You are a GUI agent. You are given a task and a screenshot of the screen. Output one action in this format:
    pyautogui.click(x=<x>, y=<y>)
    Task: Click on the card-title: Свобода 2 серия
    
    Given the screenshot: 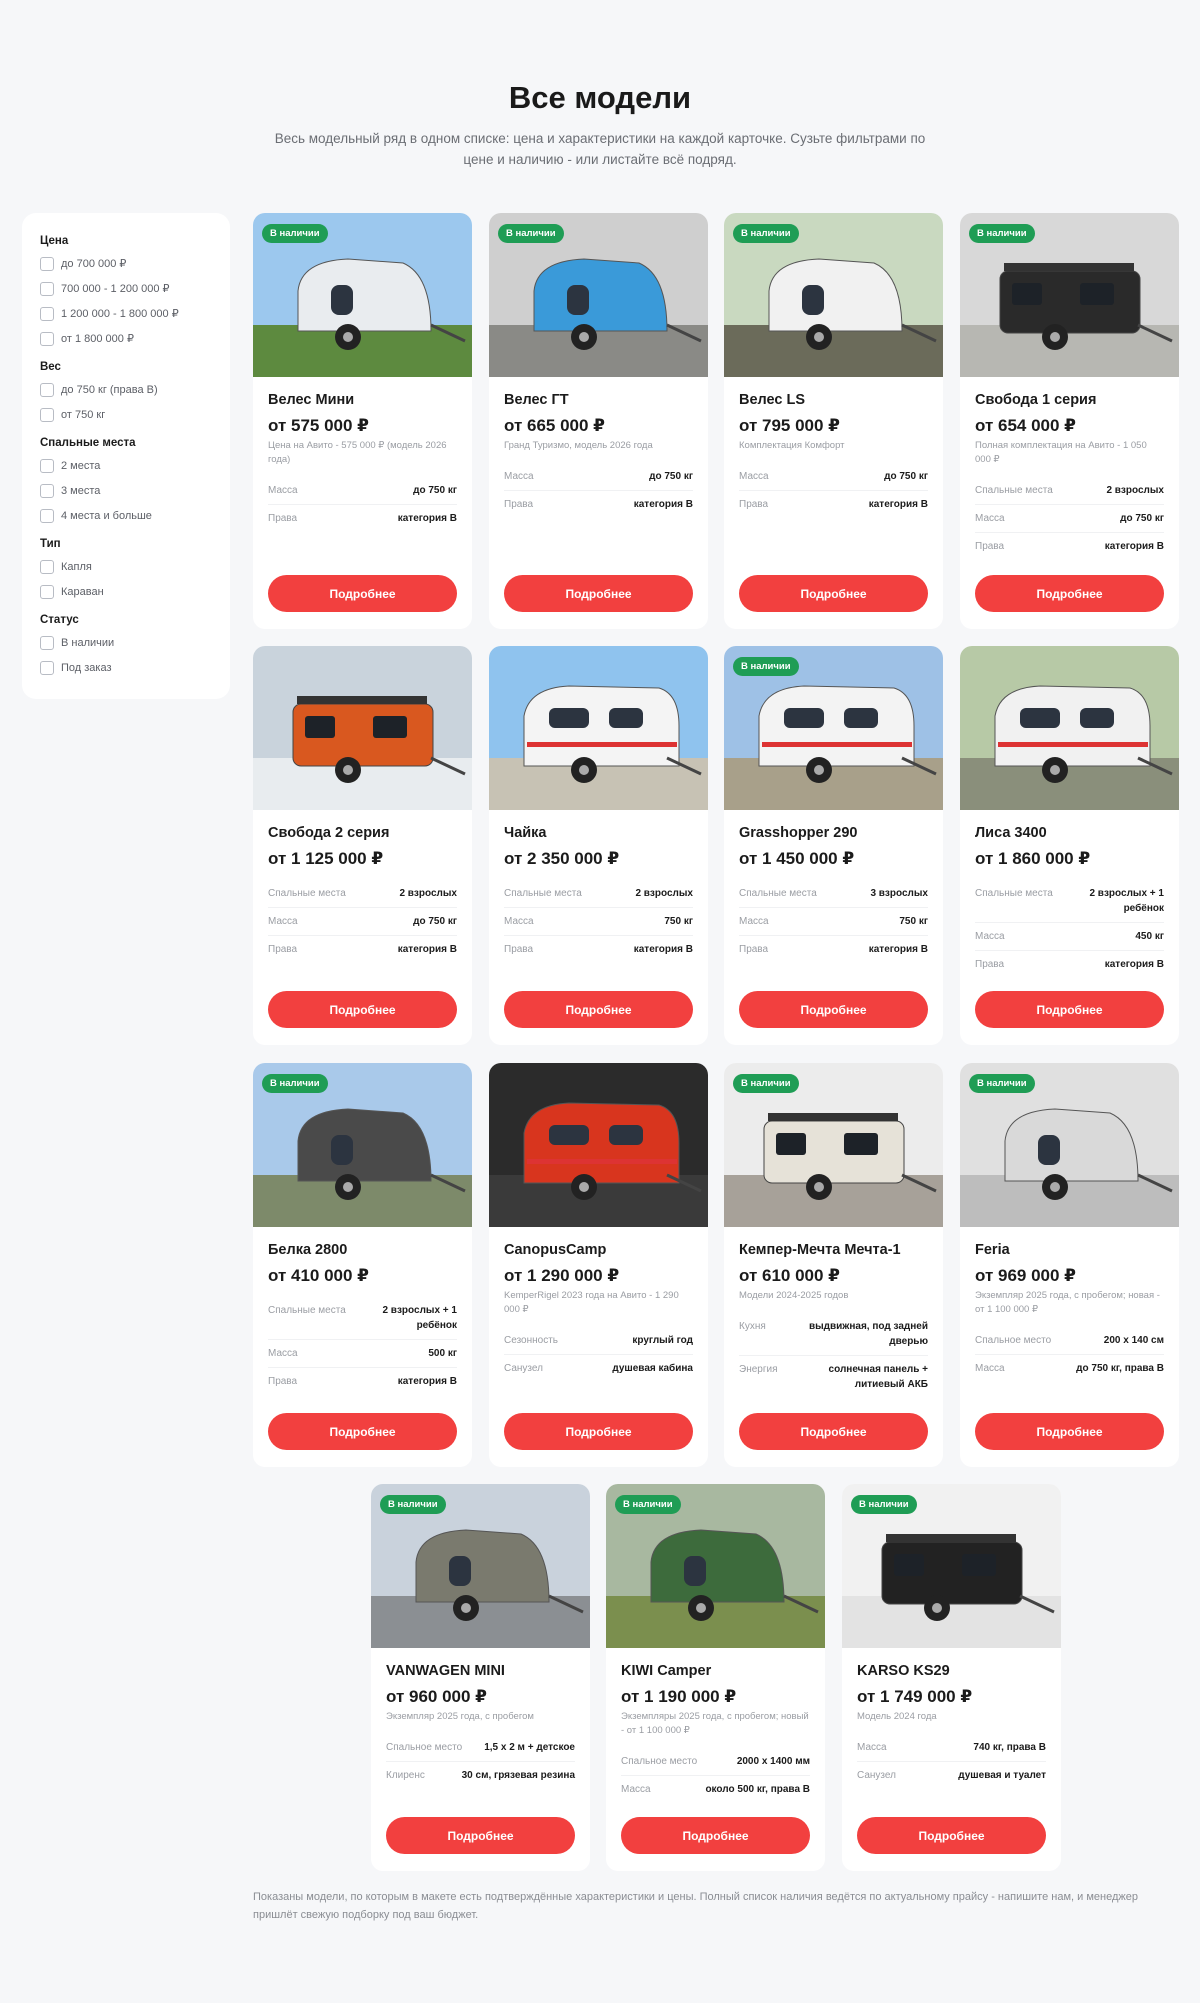 What is the action you would take?
    pyautogui.click(x=329, y=833)
    